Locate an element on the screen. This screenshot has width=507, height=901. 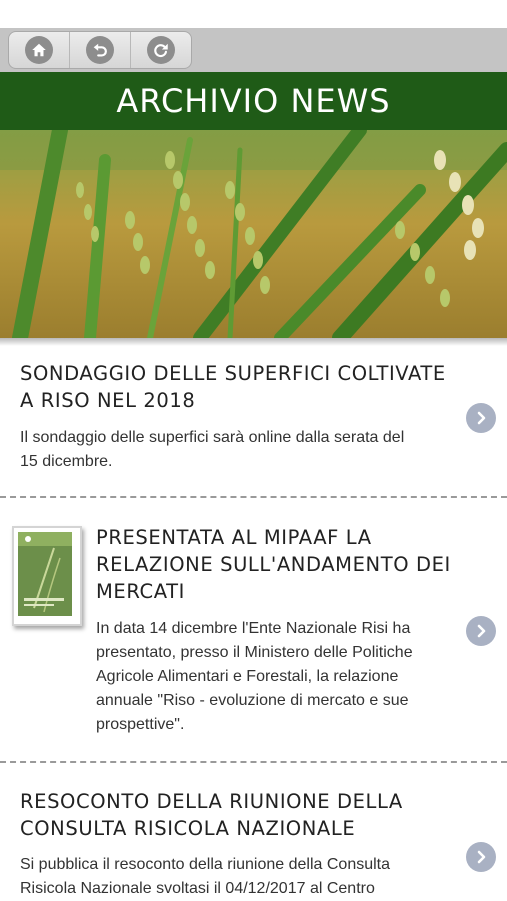
reload-button is located at coordinates (161, 50).